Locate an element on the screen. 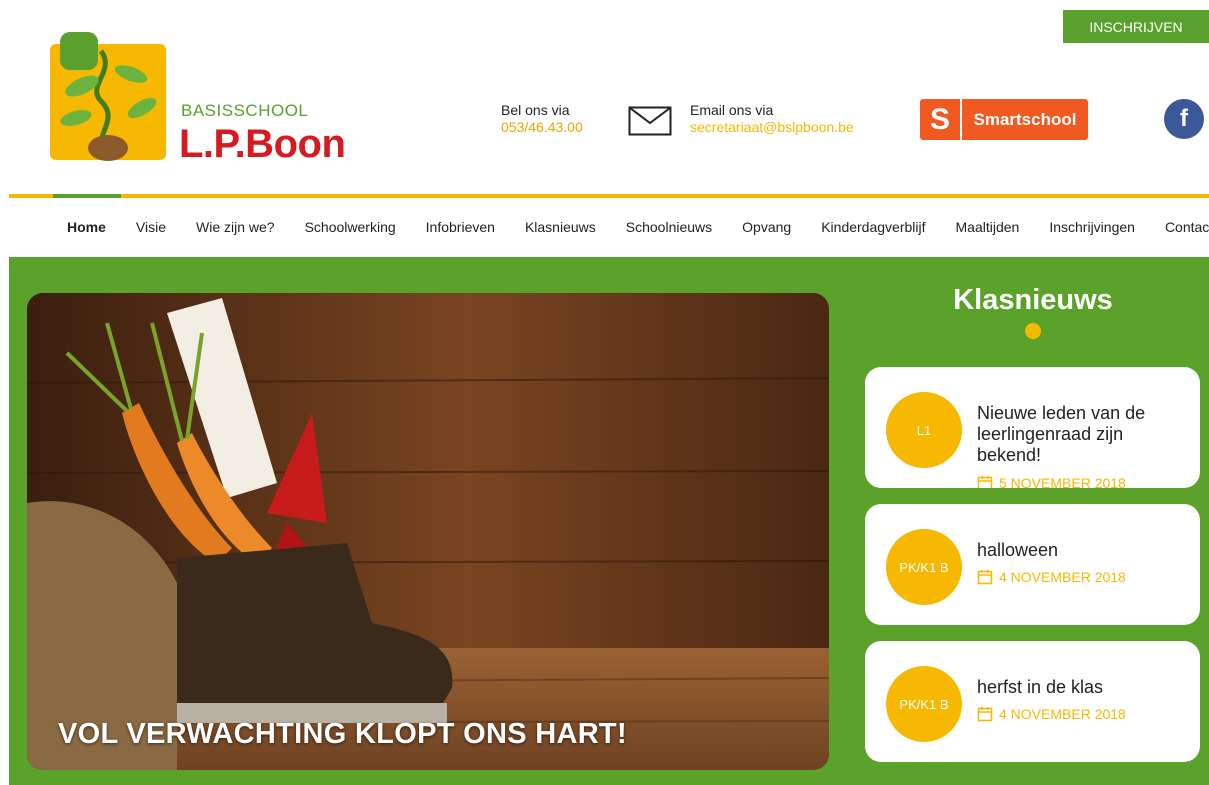 This screenshot has height=785, width=1209. logo-plant-icon is located at coordinates (108, 96).